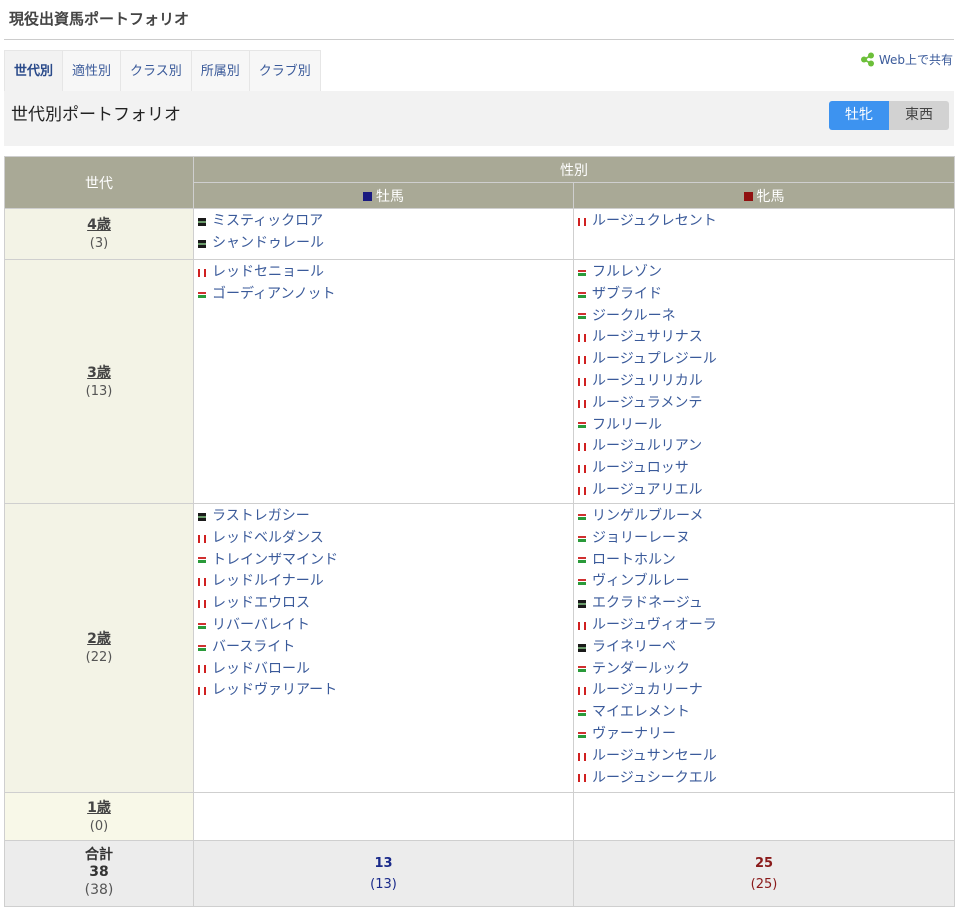  Describe the element at coordinates (385, 626) in the screenshot. I see `horse-link: リバーバレイト` at that location.